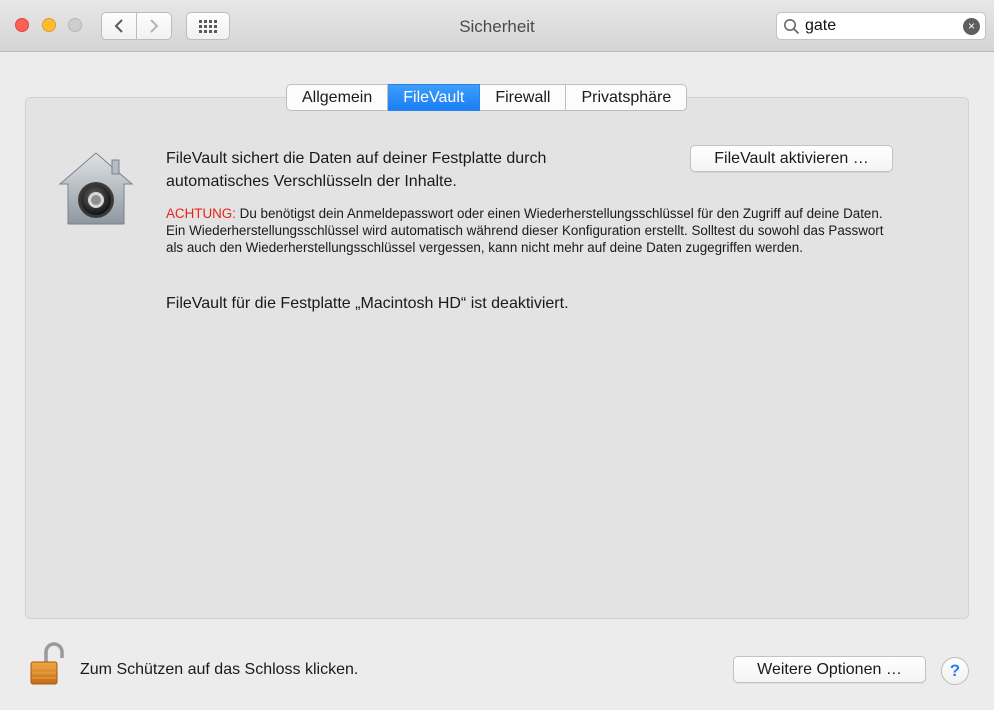 Image resolution: width=994 pixels, height=710 pixels. What do you see at coordinates (201, 213) in the screenshot?
I see `warning-label: ACHTUNG:` at bounding box center [201, 213].